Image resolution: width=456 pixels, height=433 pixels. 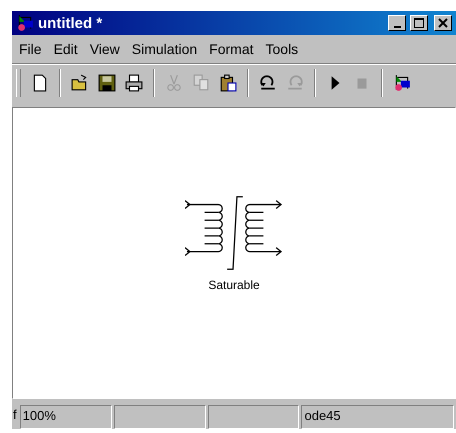 What do you see at coordinates (228, 83) in the screenshot?
I see `paste-icon` at bounding box center [228, 83].